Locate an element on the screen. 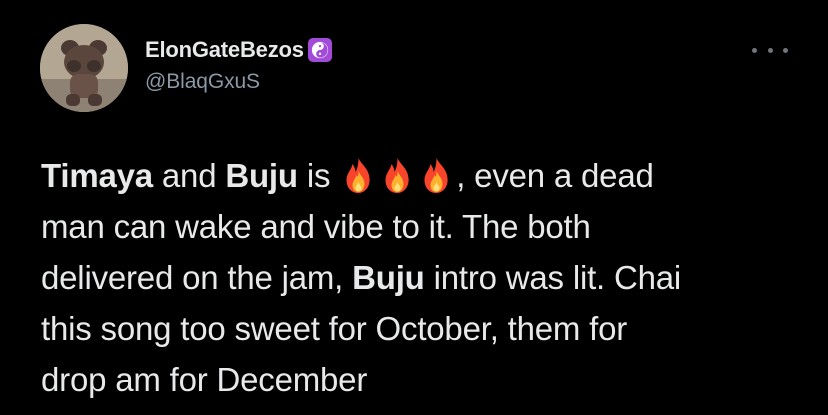 The height and width of the screenshot is (415, 828). more-horizontal-icon is located at coordinates (770, 50).